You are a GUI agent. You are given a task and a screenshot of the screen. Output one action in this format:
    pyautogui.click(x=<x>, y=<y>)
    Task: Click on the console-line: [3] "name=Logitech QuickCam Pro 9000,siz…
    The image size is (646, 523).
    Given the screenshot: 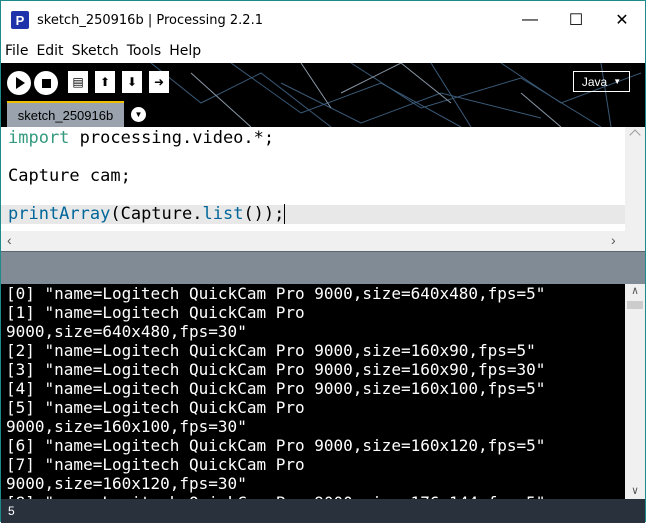 What is the action you would take?
    pyautogui.click(x=276, y=369)
    